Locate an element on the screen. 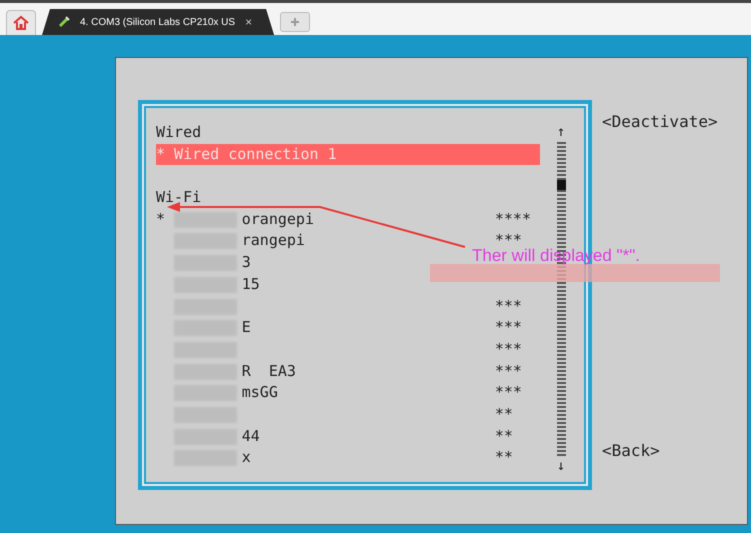 The width and height of the screenshot is (751, 533). terminal-tab: 4. COM3 (Silicon Labs CP210x US × is located at coordinates (158, 22).